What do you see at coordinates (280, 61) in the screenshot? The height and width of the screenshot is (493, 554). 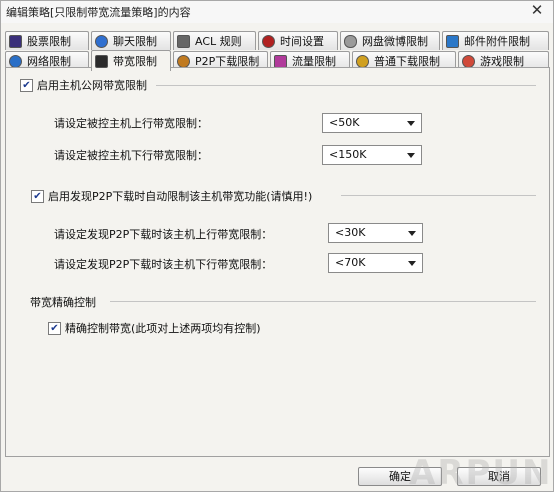 I see `traffic-icon` at bounding box center [280, 61].